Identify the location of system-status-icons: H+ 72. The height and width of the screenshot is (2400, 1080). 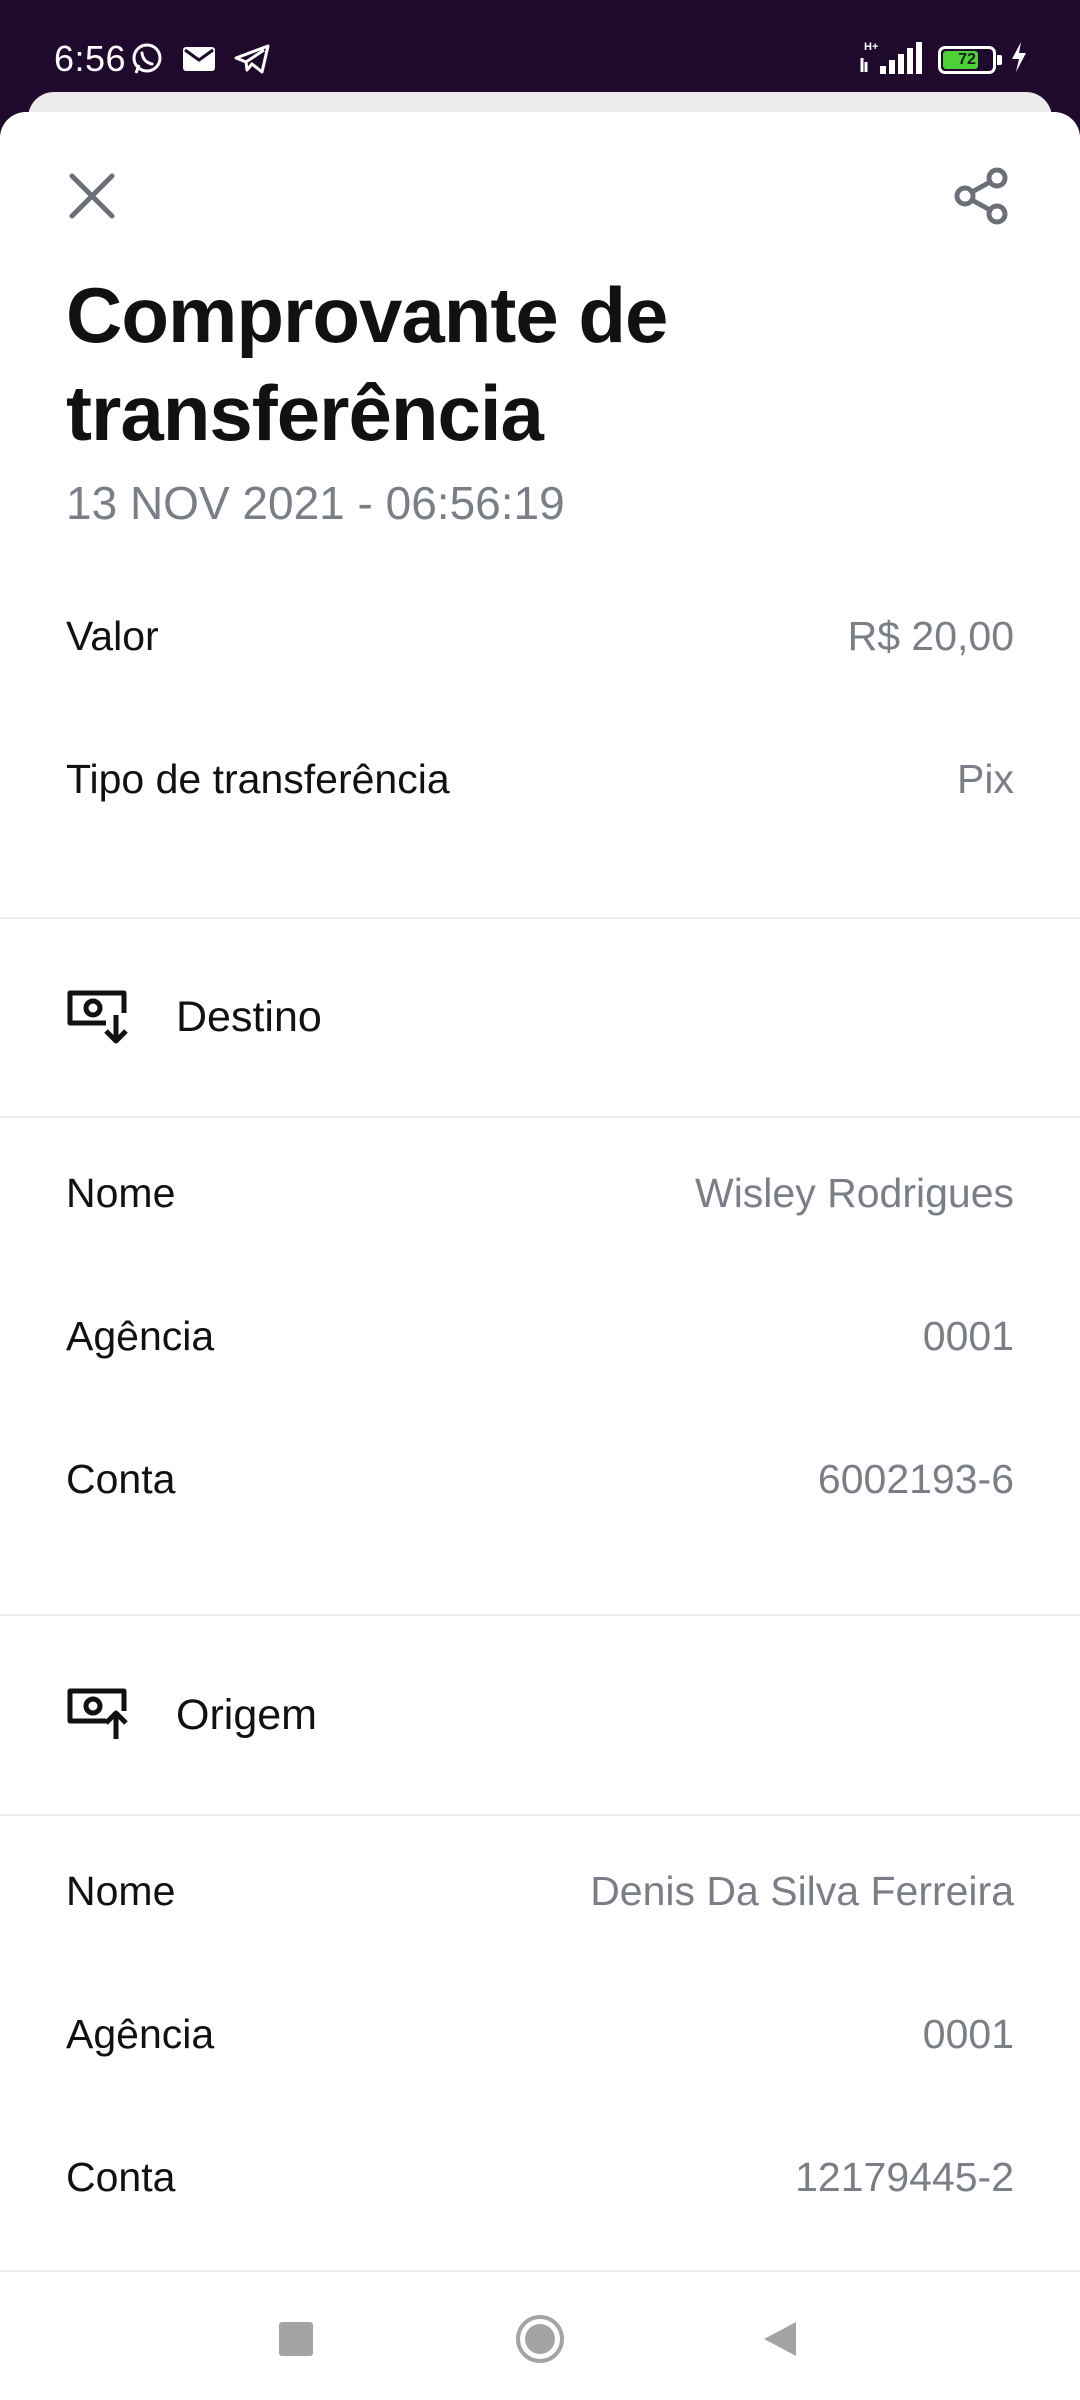
(943, 59).